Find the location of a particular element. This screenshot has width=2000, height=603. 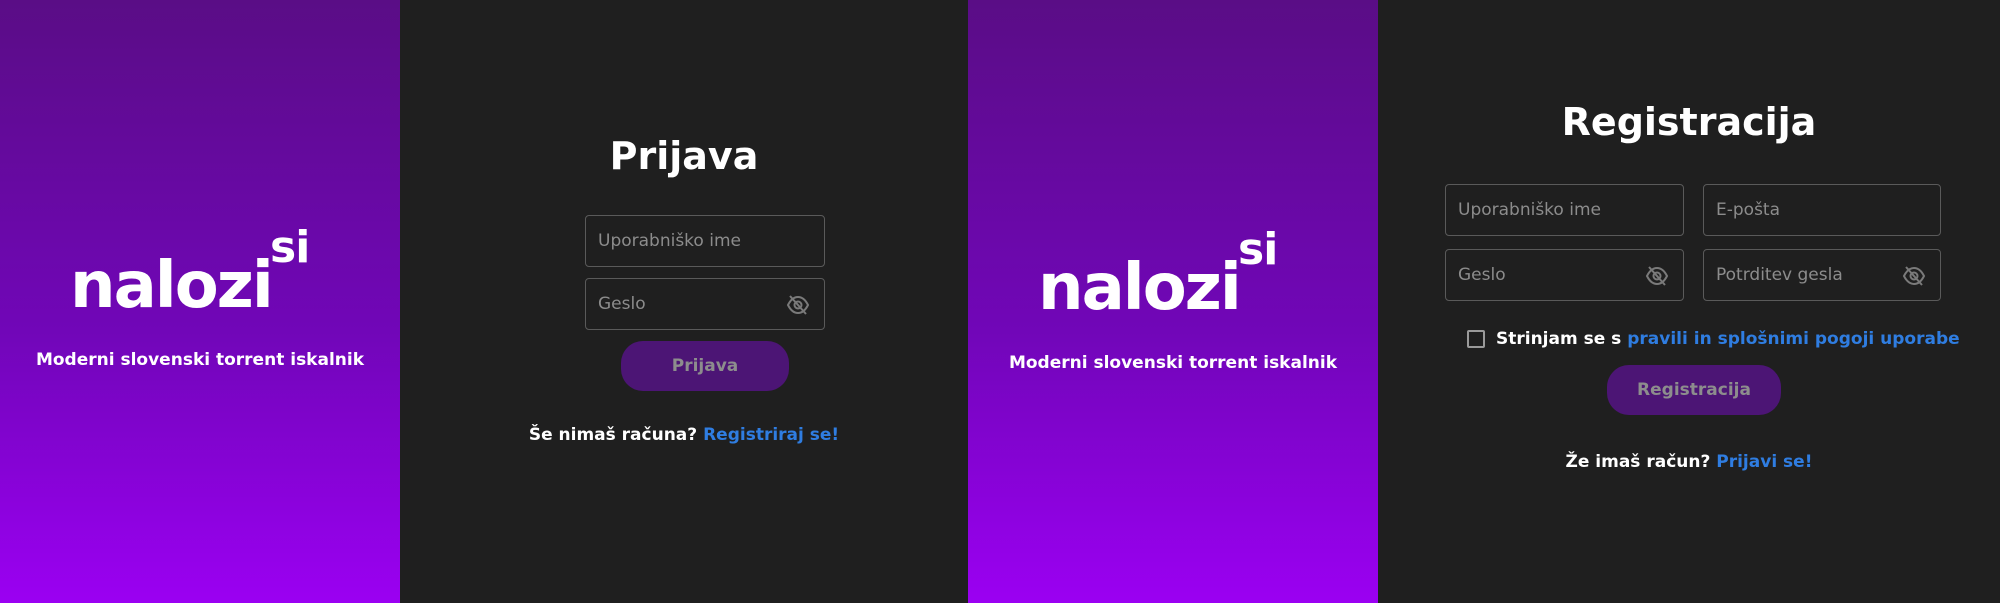

login-title: Prijava is located at coordinates (684, 156).